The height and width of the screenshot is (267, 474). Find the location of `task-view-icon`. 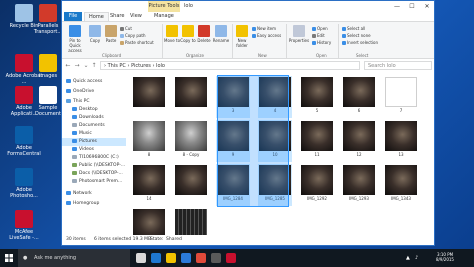

task-view-icon is located at coordinates (141, 258).